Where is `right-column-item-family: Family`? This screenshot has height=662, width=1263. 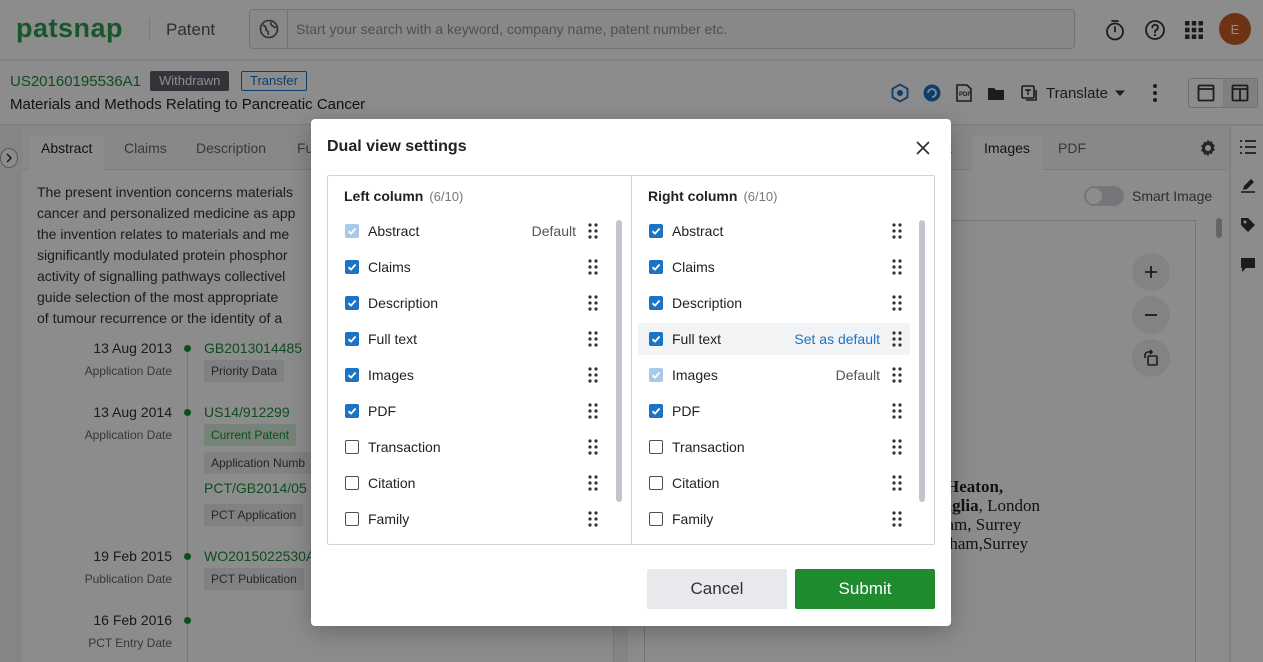 right-column-item-family: Family is located at coordinates (774, 519).